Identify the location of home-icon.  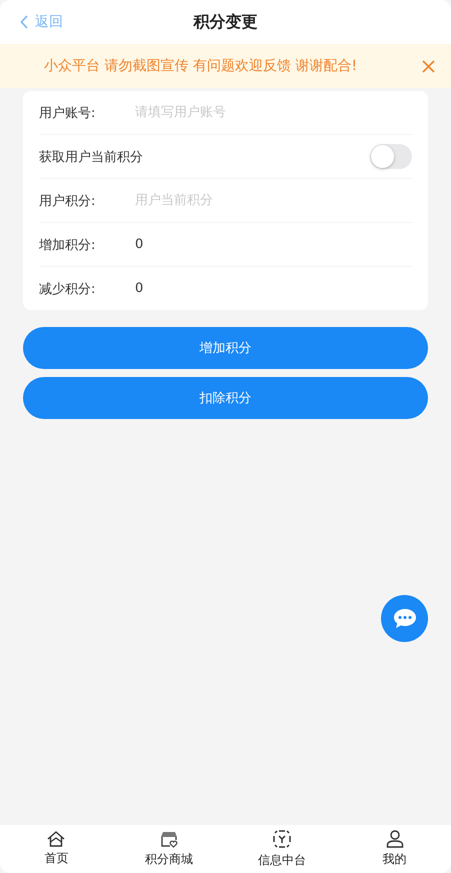
(56, 839).